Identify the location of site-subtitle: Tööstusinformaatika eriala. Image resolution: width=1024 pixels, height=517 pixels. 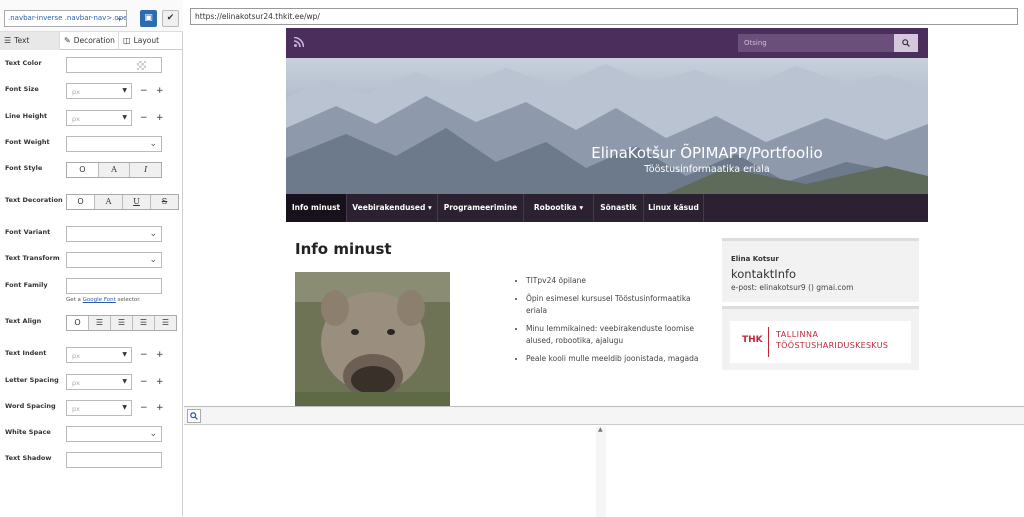
(707, 169).